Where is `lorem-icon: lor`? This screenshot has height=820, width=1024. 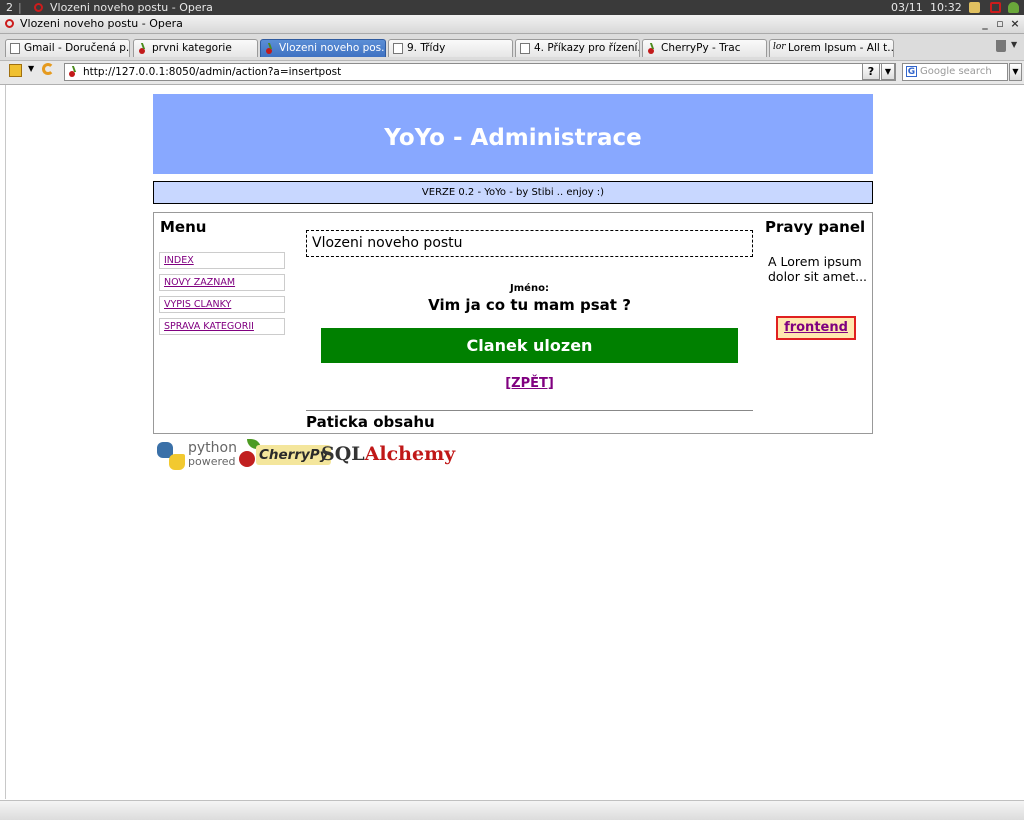 lorem-icon: lor is located at coordinates (779, 47).